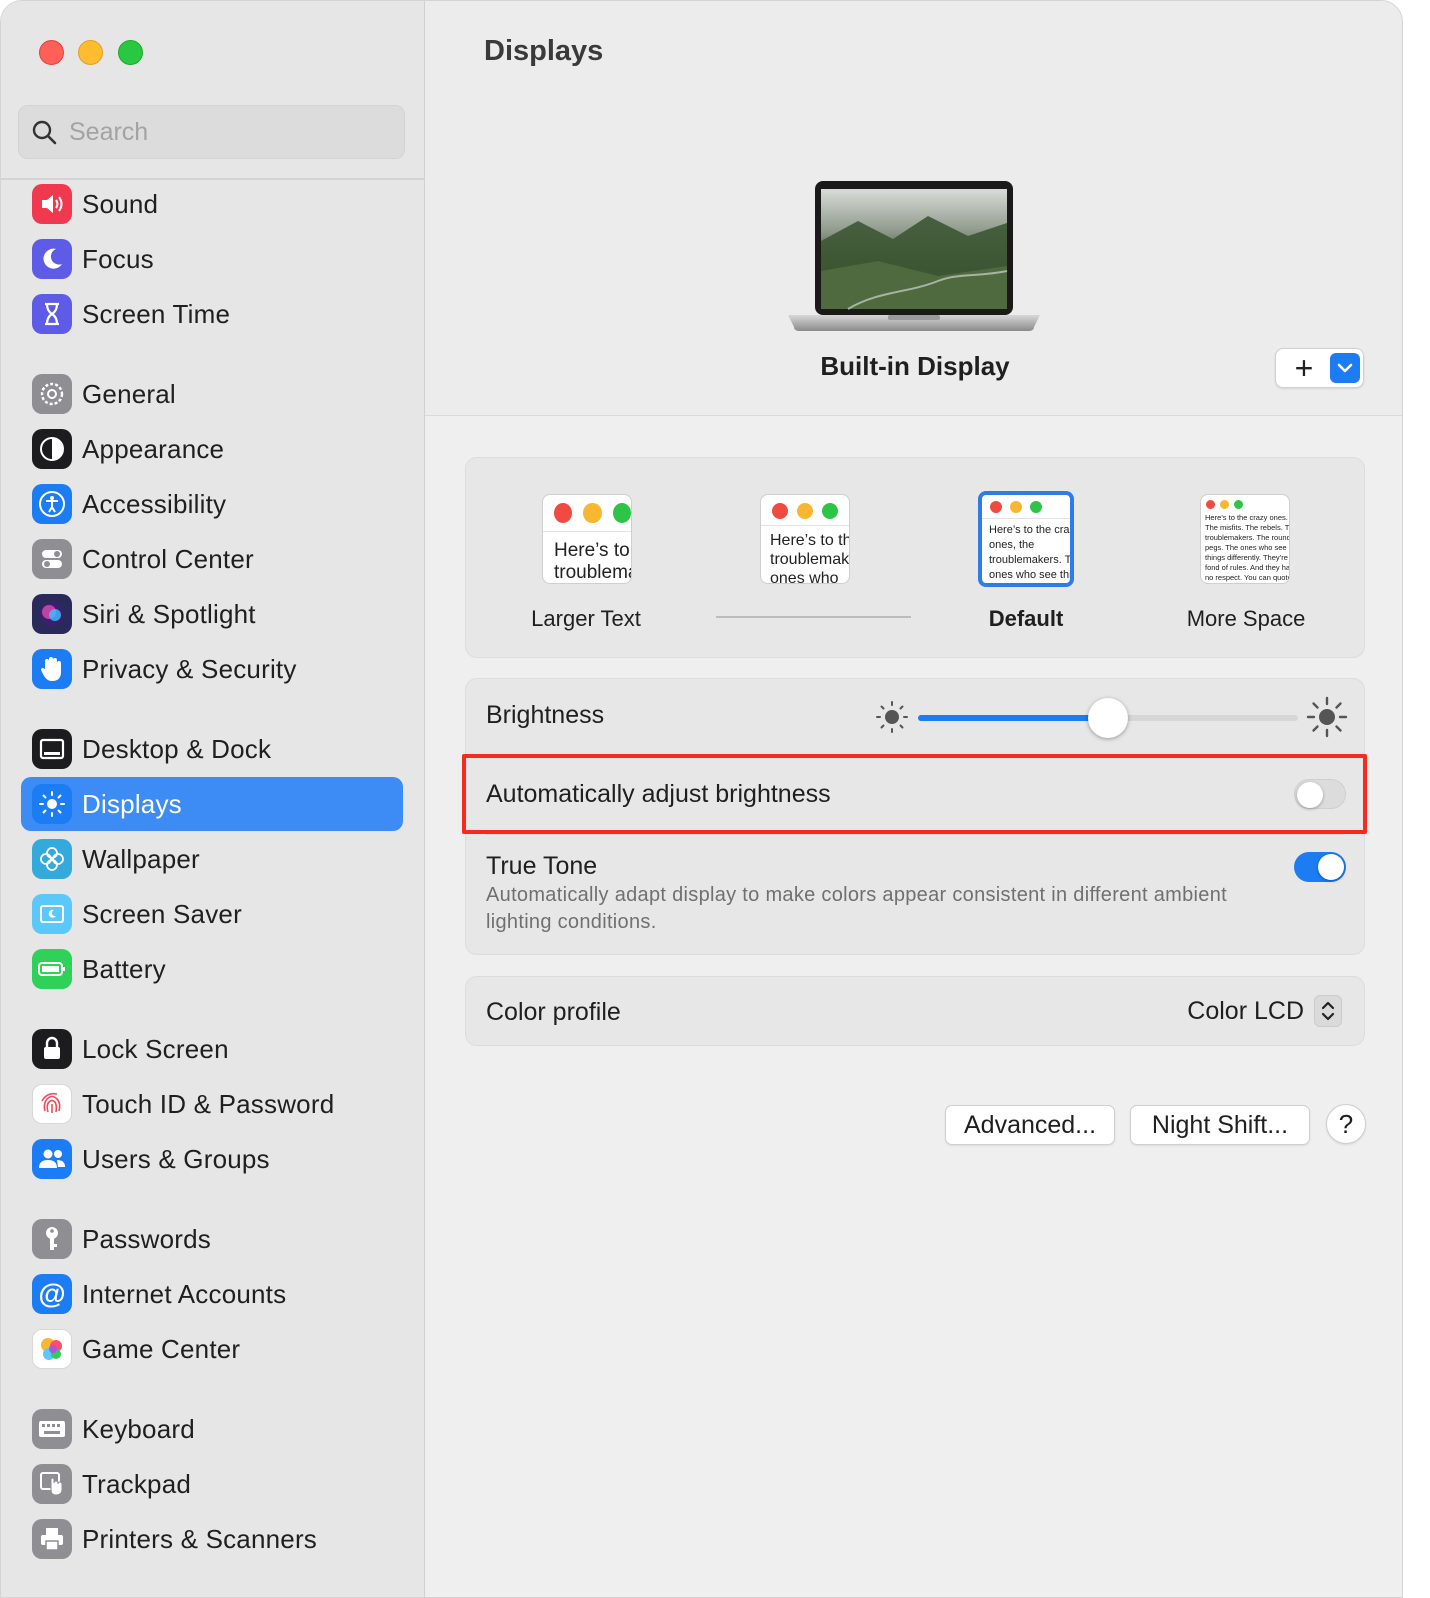 The width and height of the screenshot is (1430, 1598). What do you see at coordinates (219, 132) in the screenshot?
I see `search-input` at bounding box center [219, 132].